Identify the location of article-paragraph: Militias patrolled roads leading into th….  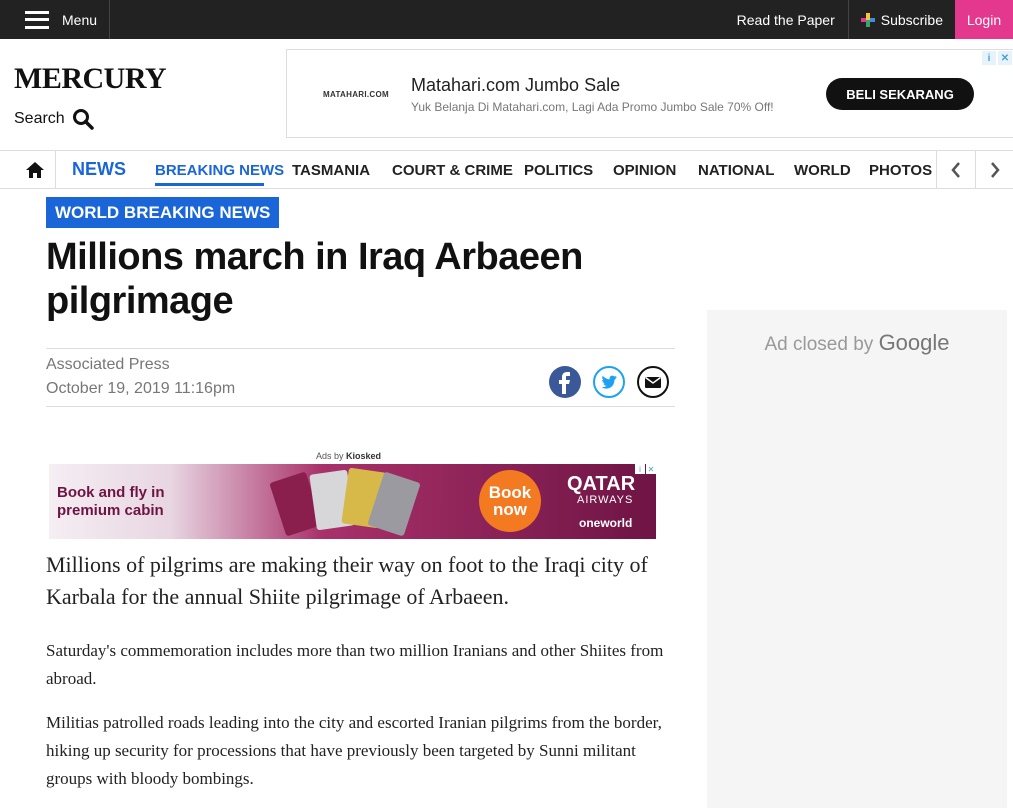
(354, 750).